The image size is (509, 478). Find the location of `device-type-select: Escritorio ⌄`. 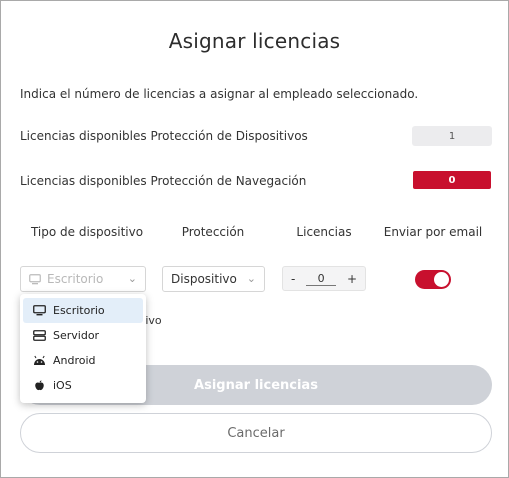

device-type-select: Escritorio ⌄ is located at coordinates (83, 279).